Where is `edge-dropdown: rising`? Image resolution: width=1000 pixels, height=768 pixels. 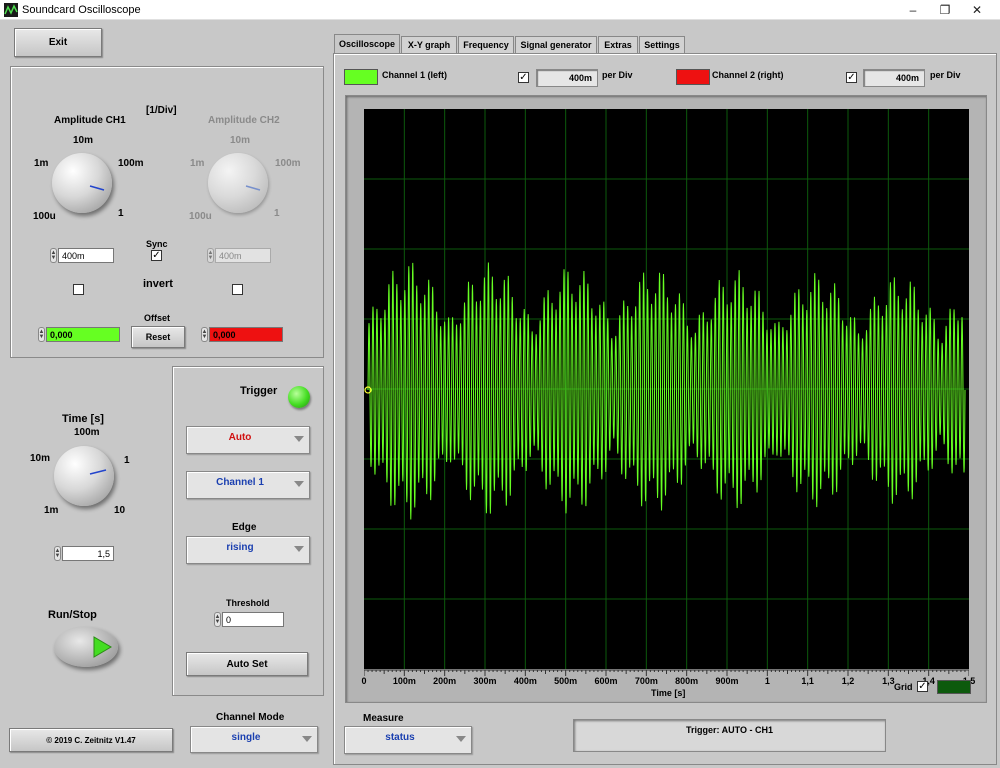 edge-dropdown: rising is located at coordinates (248, 550).